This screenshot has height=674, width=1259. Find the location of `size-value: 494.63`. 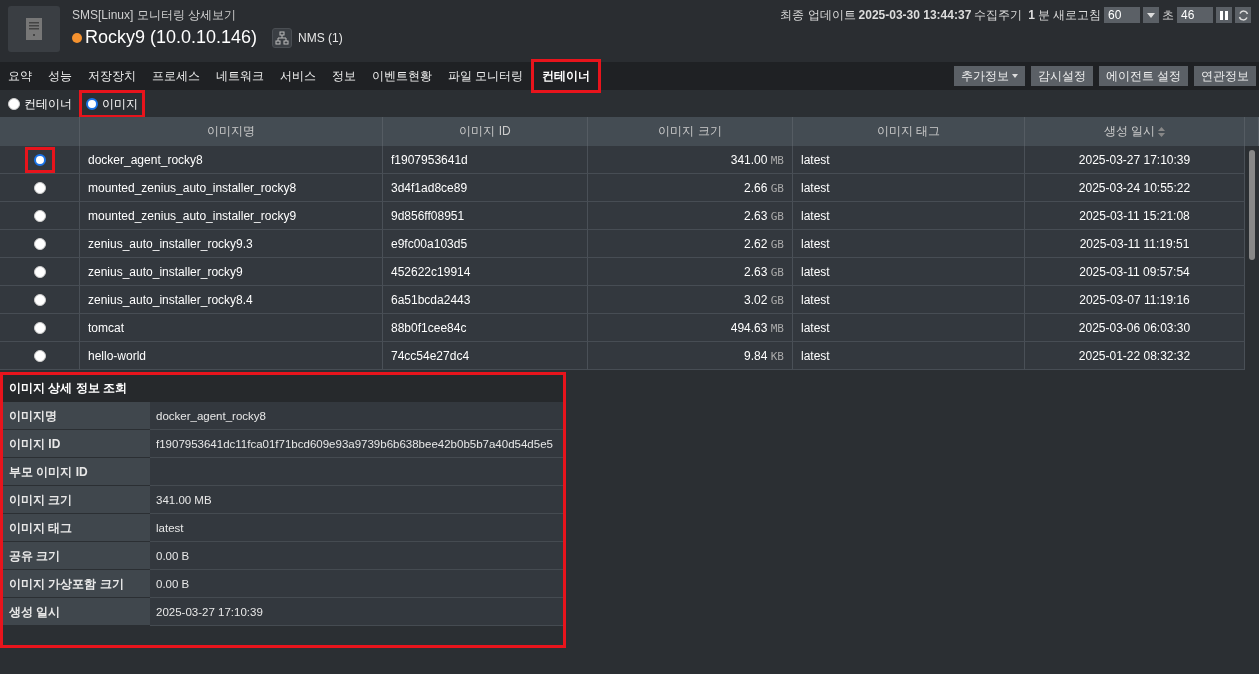

size-value: 494.63 is located at coordinates (749, 328).